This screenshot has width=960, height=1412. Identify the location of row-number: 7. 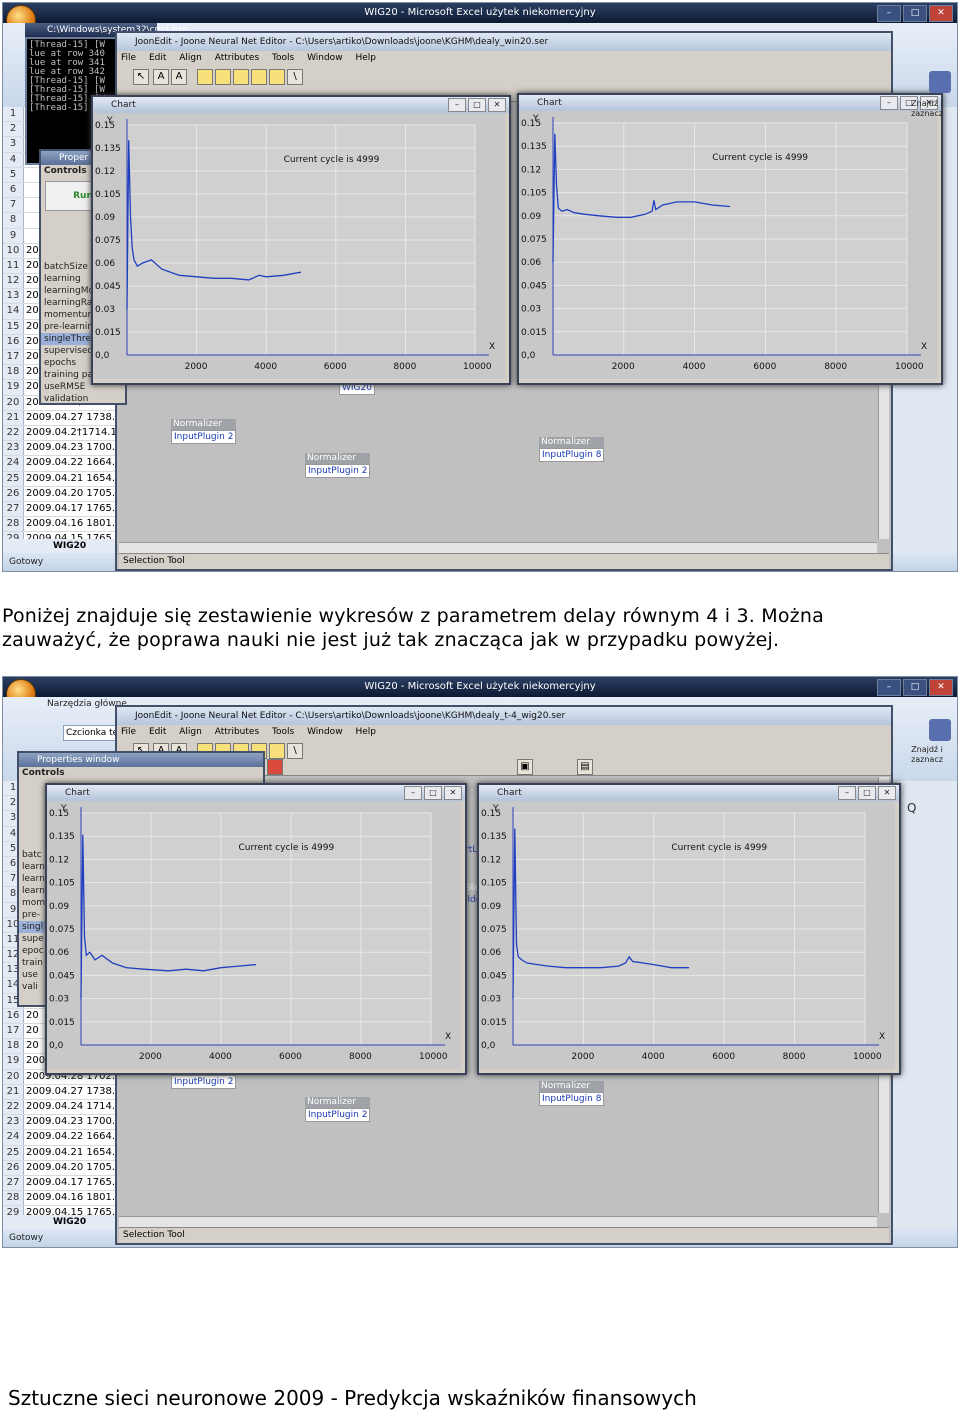
(13, 205).